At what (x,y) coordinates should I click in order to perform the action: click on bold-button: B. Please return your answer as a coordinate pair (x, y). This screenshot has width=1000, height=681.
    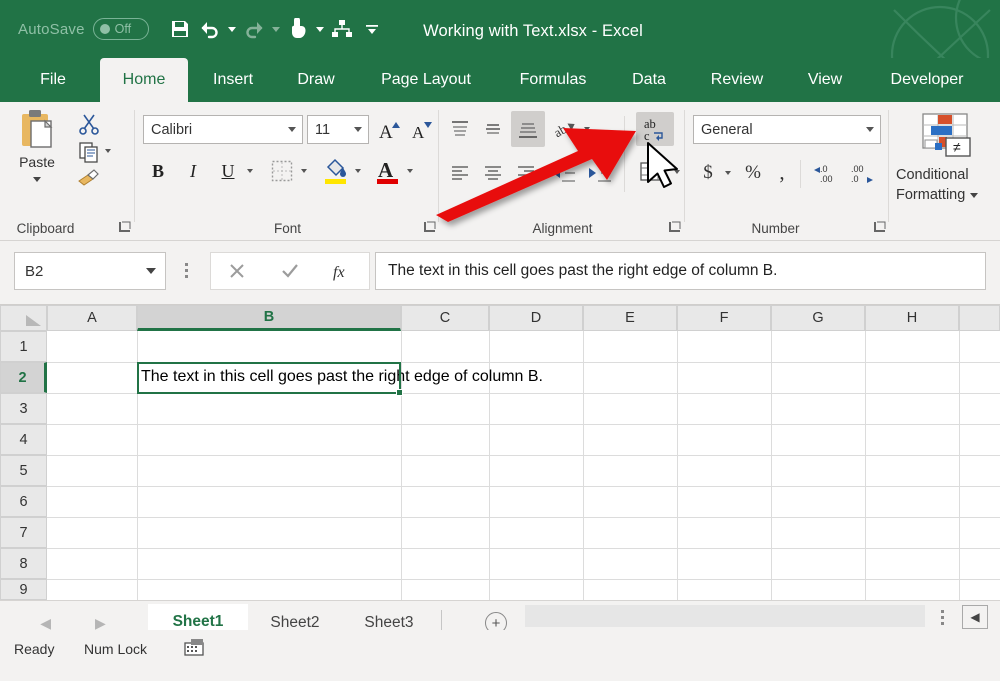
    Looking at the image, I should click on (158, 171).